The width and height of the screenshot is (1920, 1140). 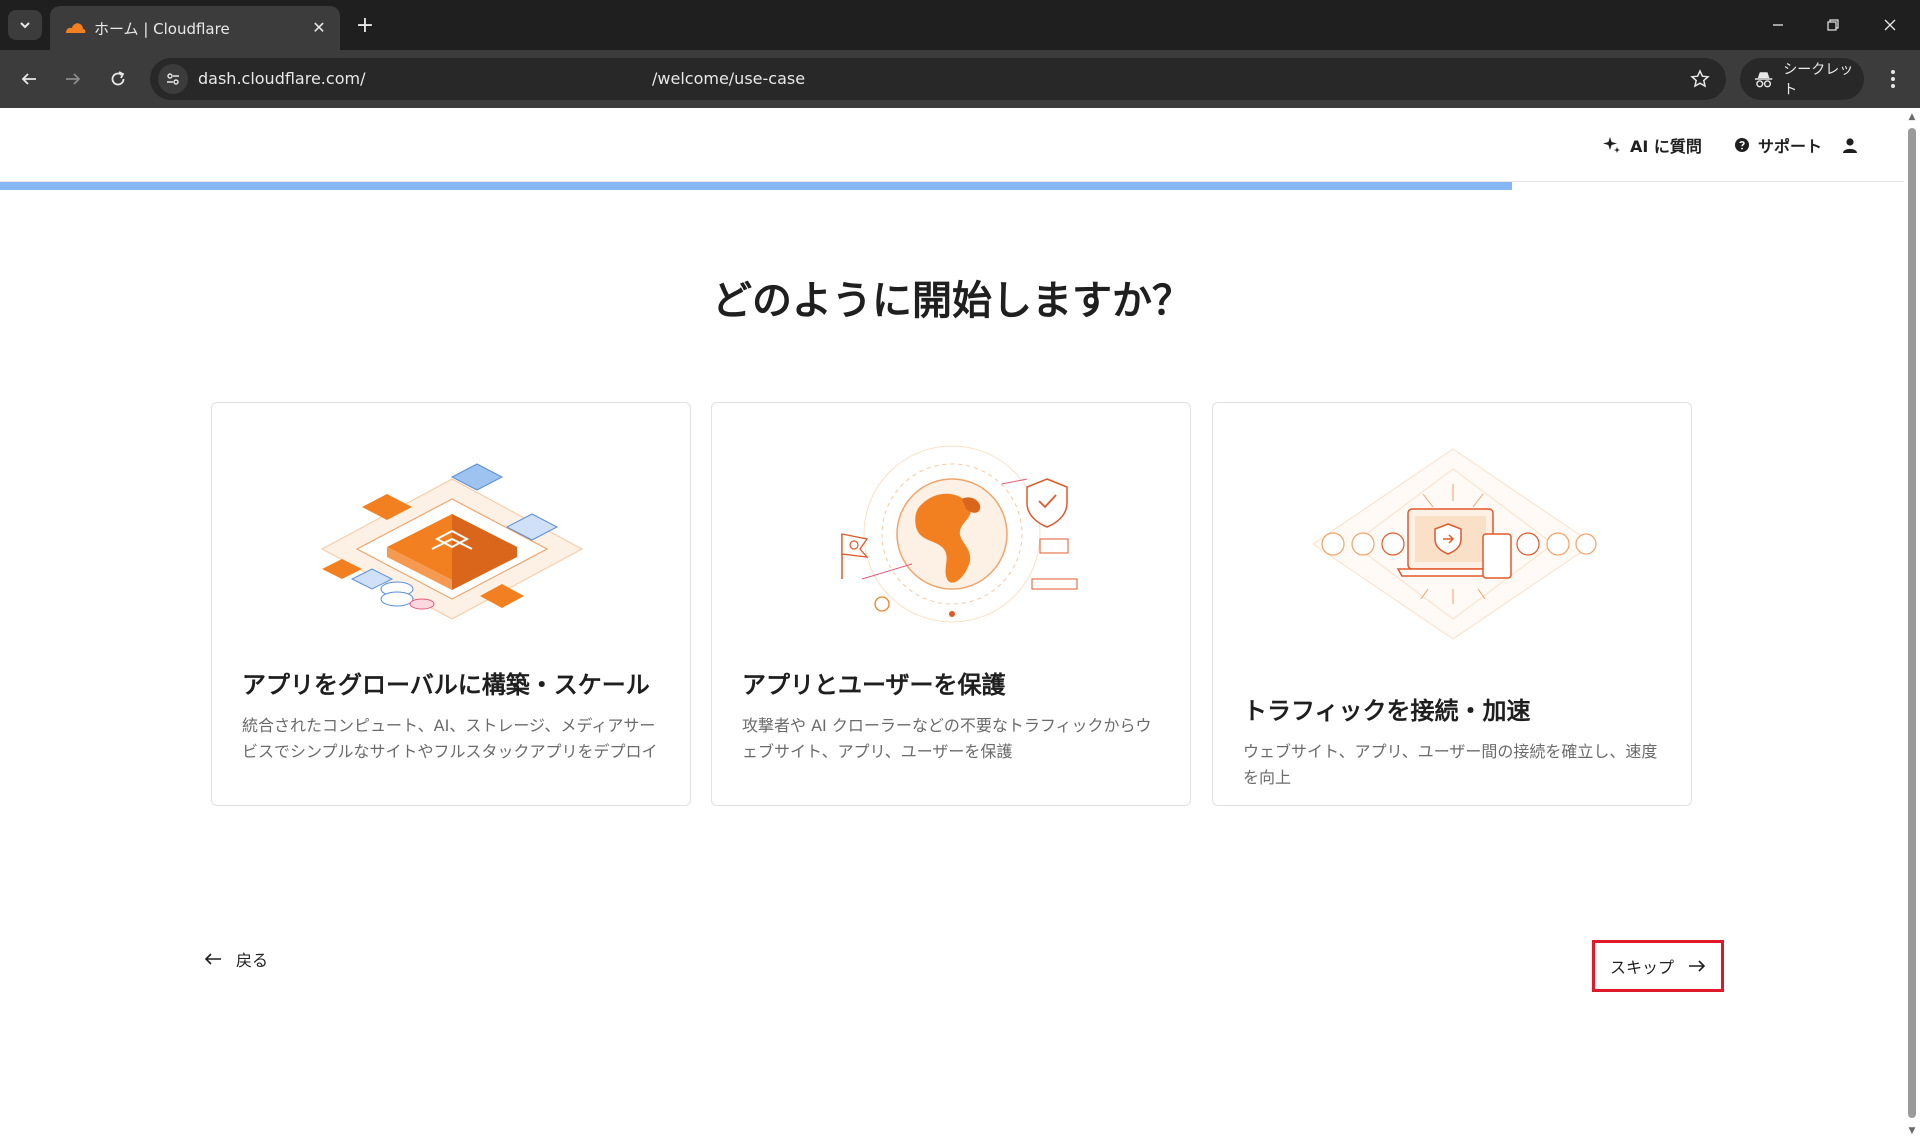 What do you see at coordinates (1454, 544) in the screenshot?
I see `connect-accelerate-illustration` at bounding box center [1454, 544].